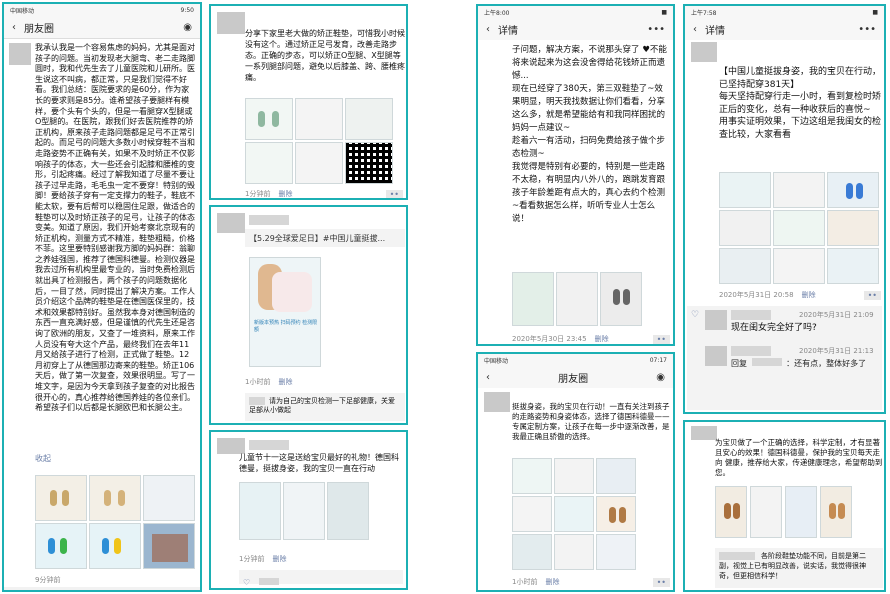 This screenshot has width=890, height=594. Describe the element at coordinates (258, 194) in the screenshot. I see `post-time: 1分钟前` at that location.